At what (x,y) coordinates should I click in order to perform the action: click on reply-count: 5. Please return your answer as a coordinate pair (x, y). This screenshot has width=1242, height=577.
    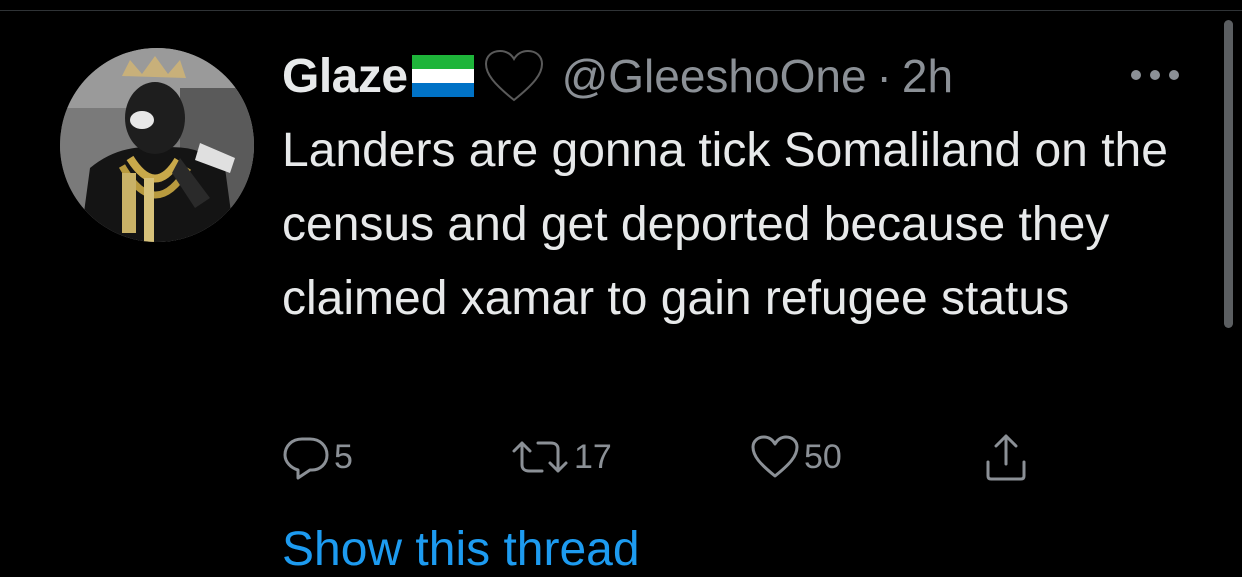
    Looking at the image, I should click on (343, 456).